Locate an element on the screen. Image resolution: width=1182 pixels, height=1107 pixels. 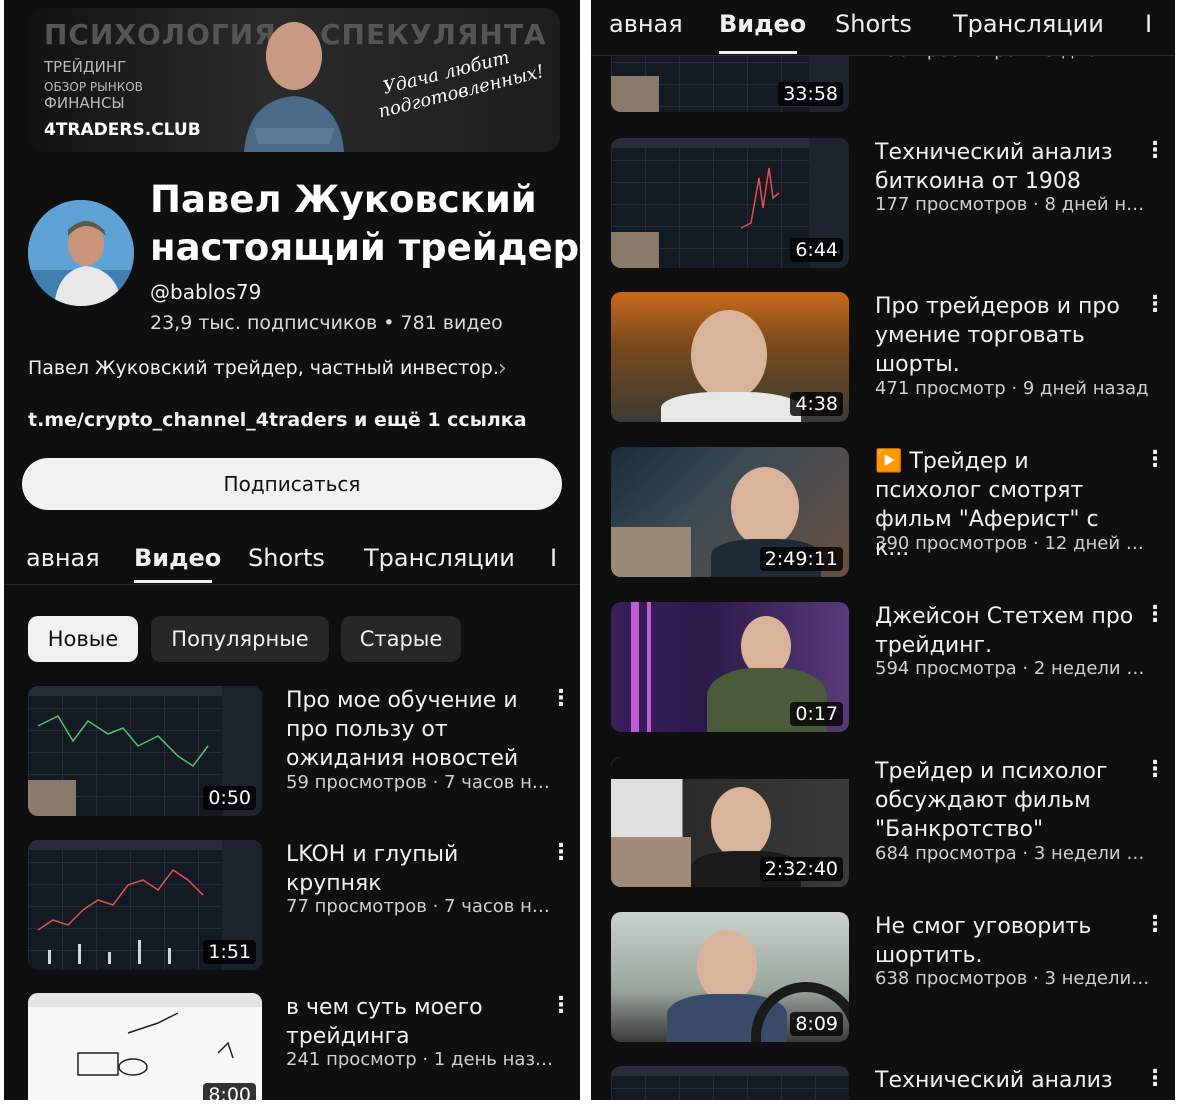
video-duration: 8:09 is located at coordinates (816, 1024).